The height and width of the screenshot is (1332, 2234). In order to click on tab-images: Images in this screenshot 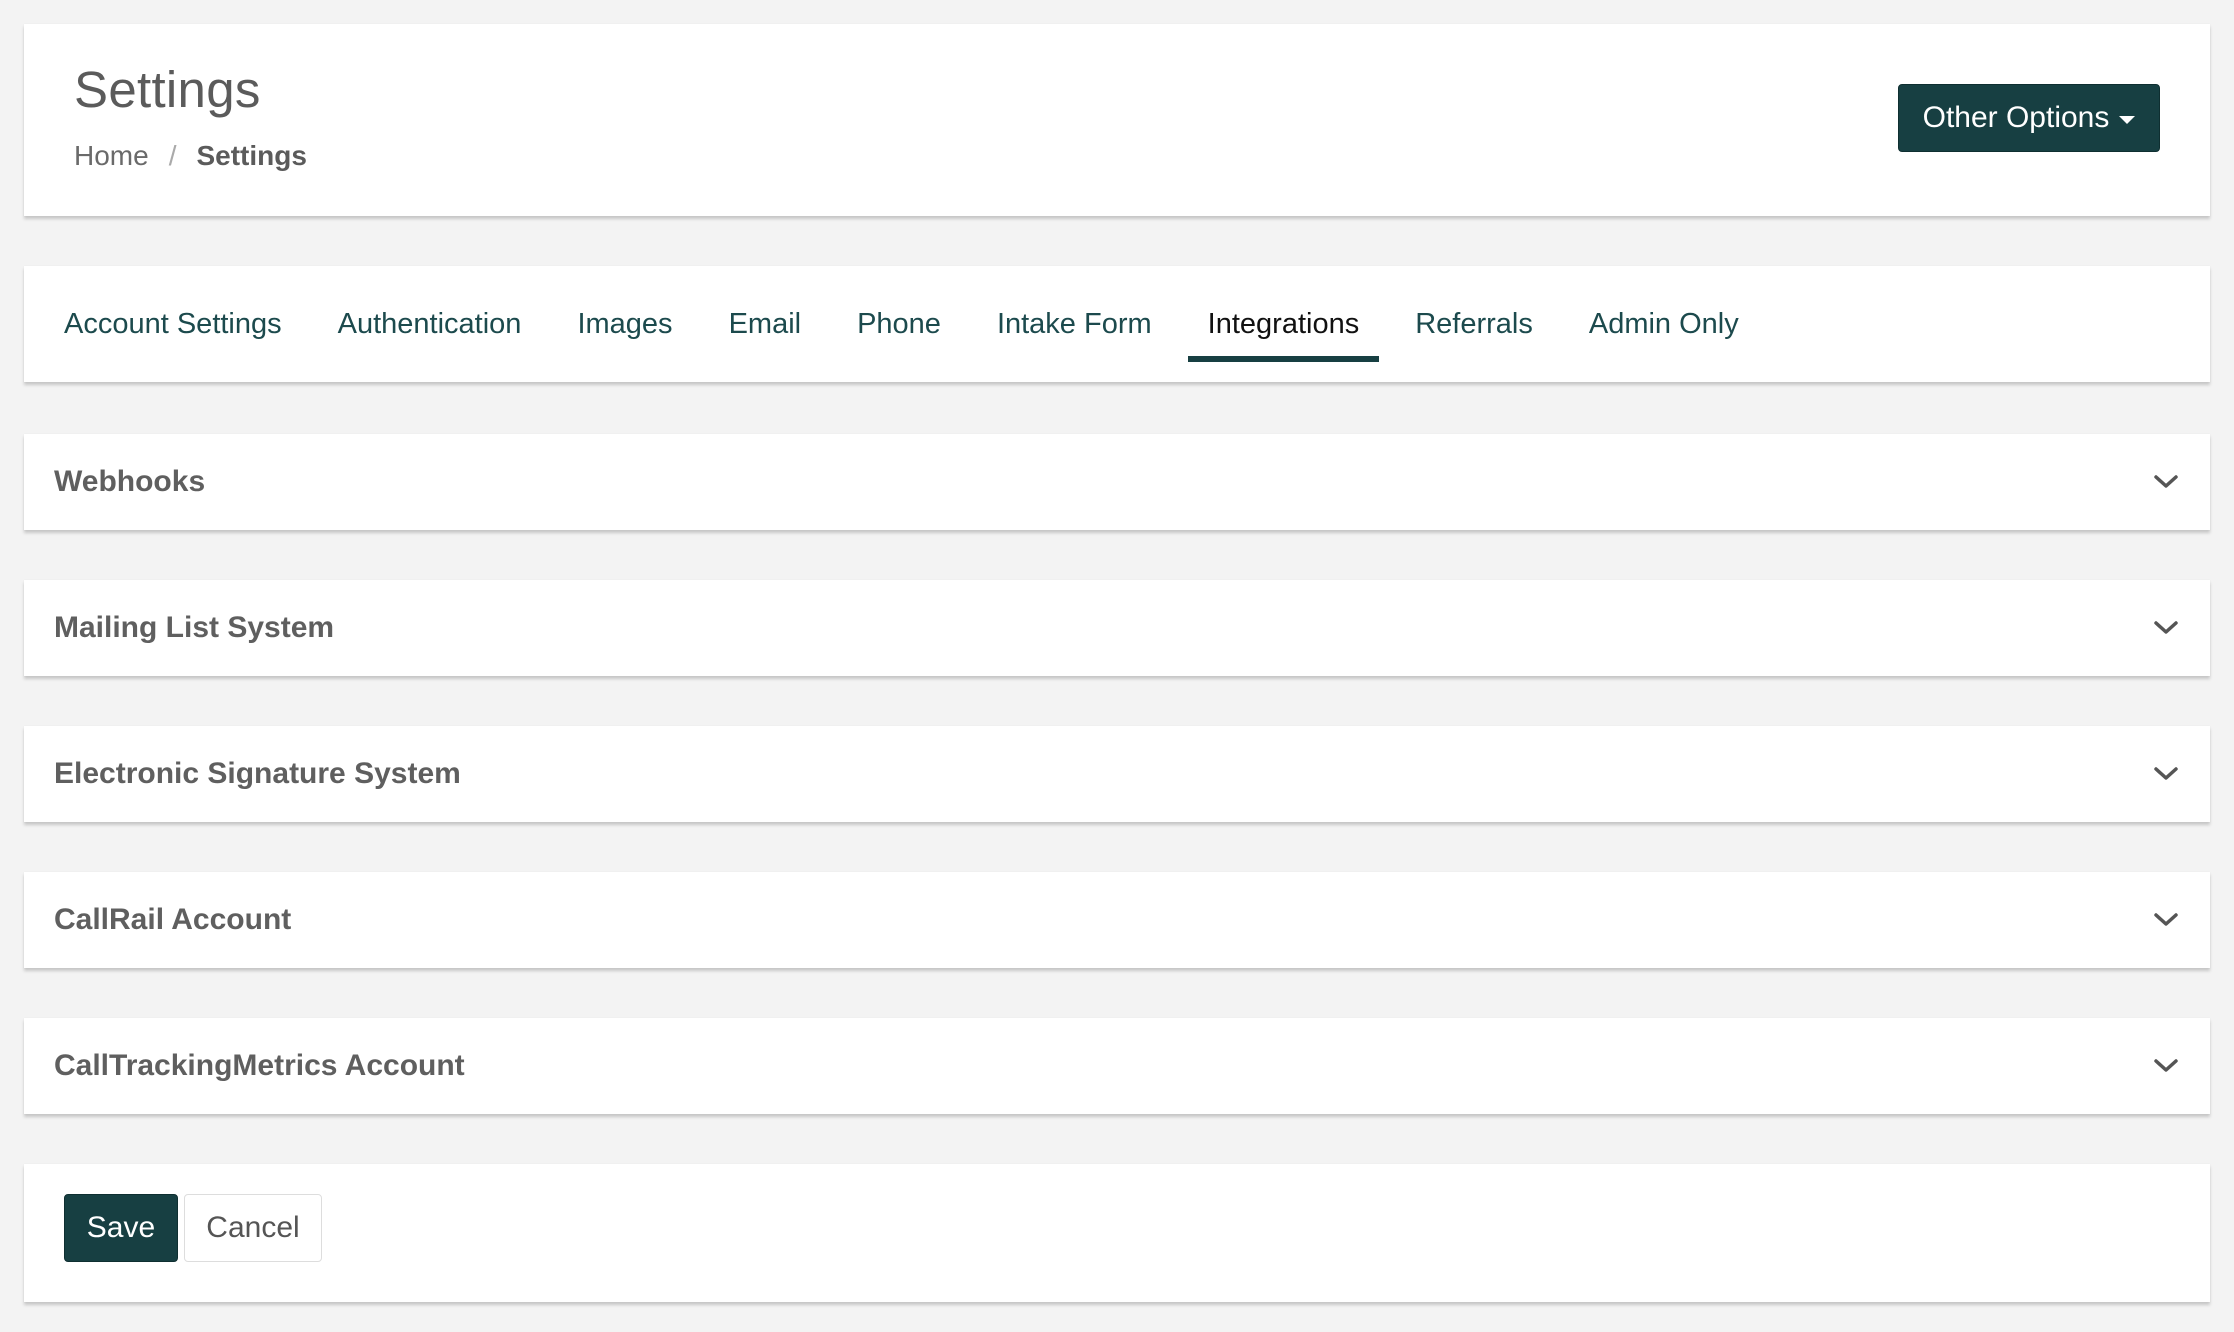, I will do `click(624, 324)`.